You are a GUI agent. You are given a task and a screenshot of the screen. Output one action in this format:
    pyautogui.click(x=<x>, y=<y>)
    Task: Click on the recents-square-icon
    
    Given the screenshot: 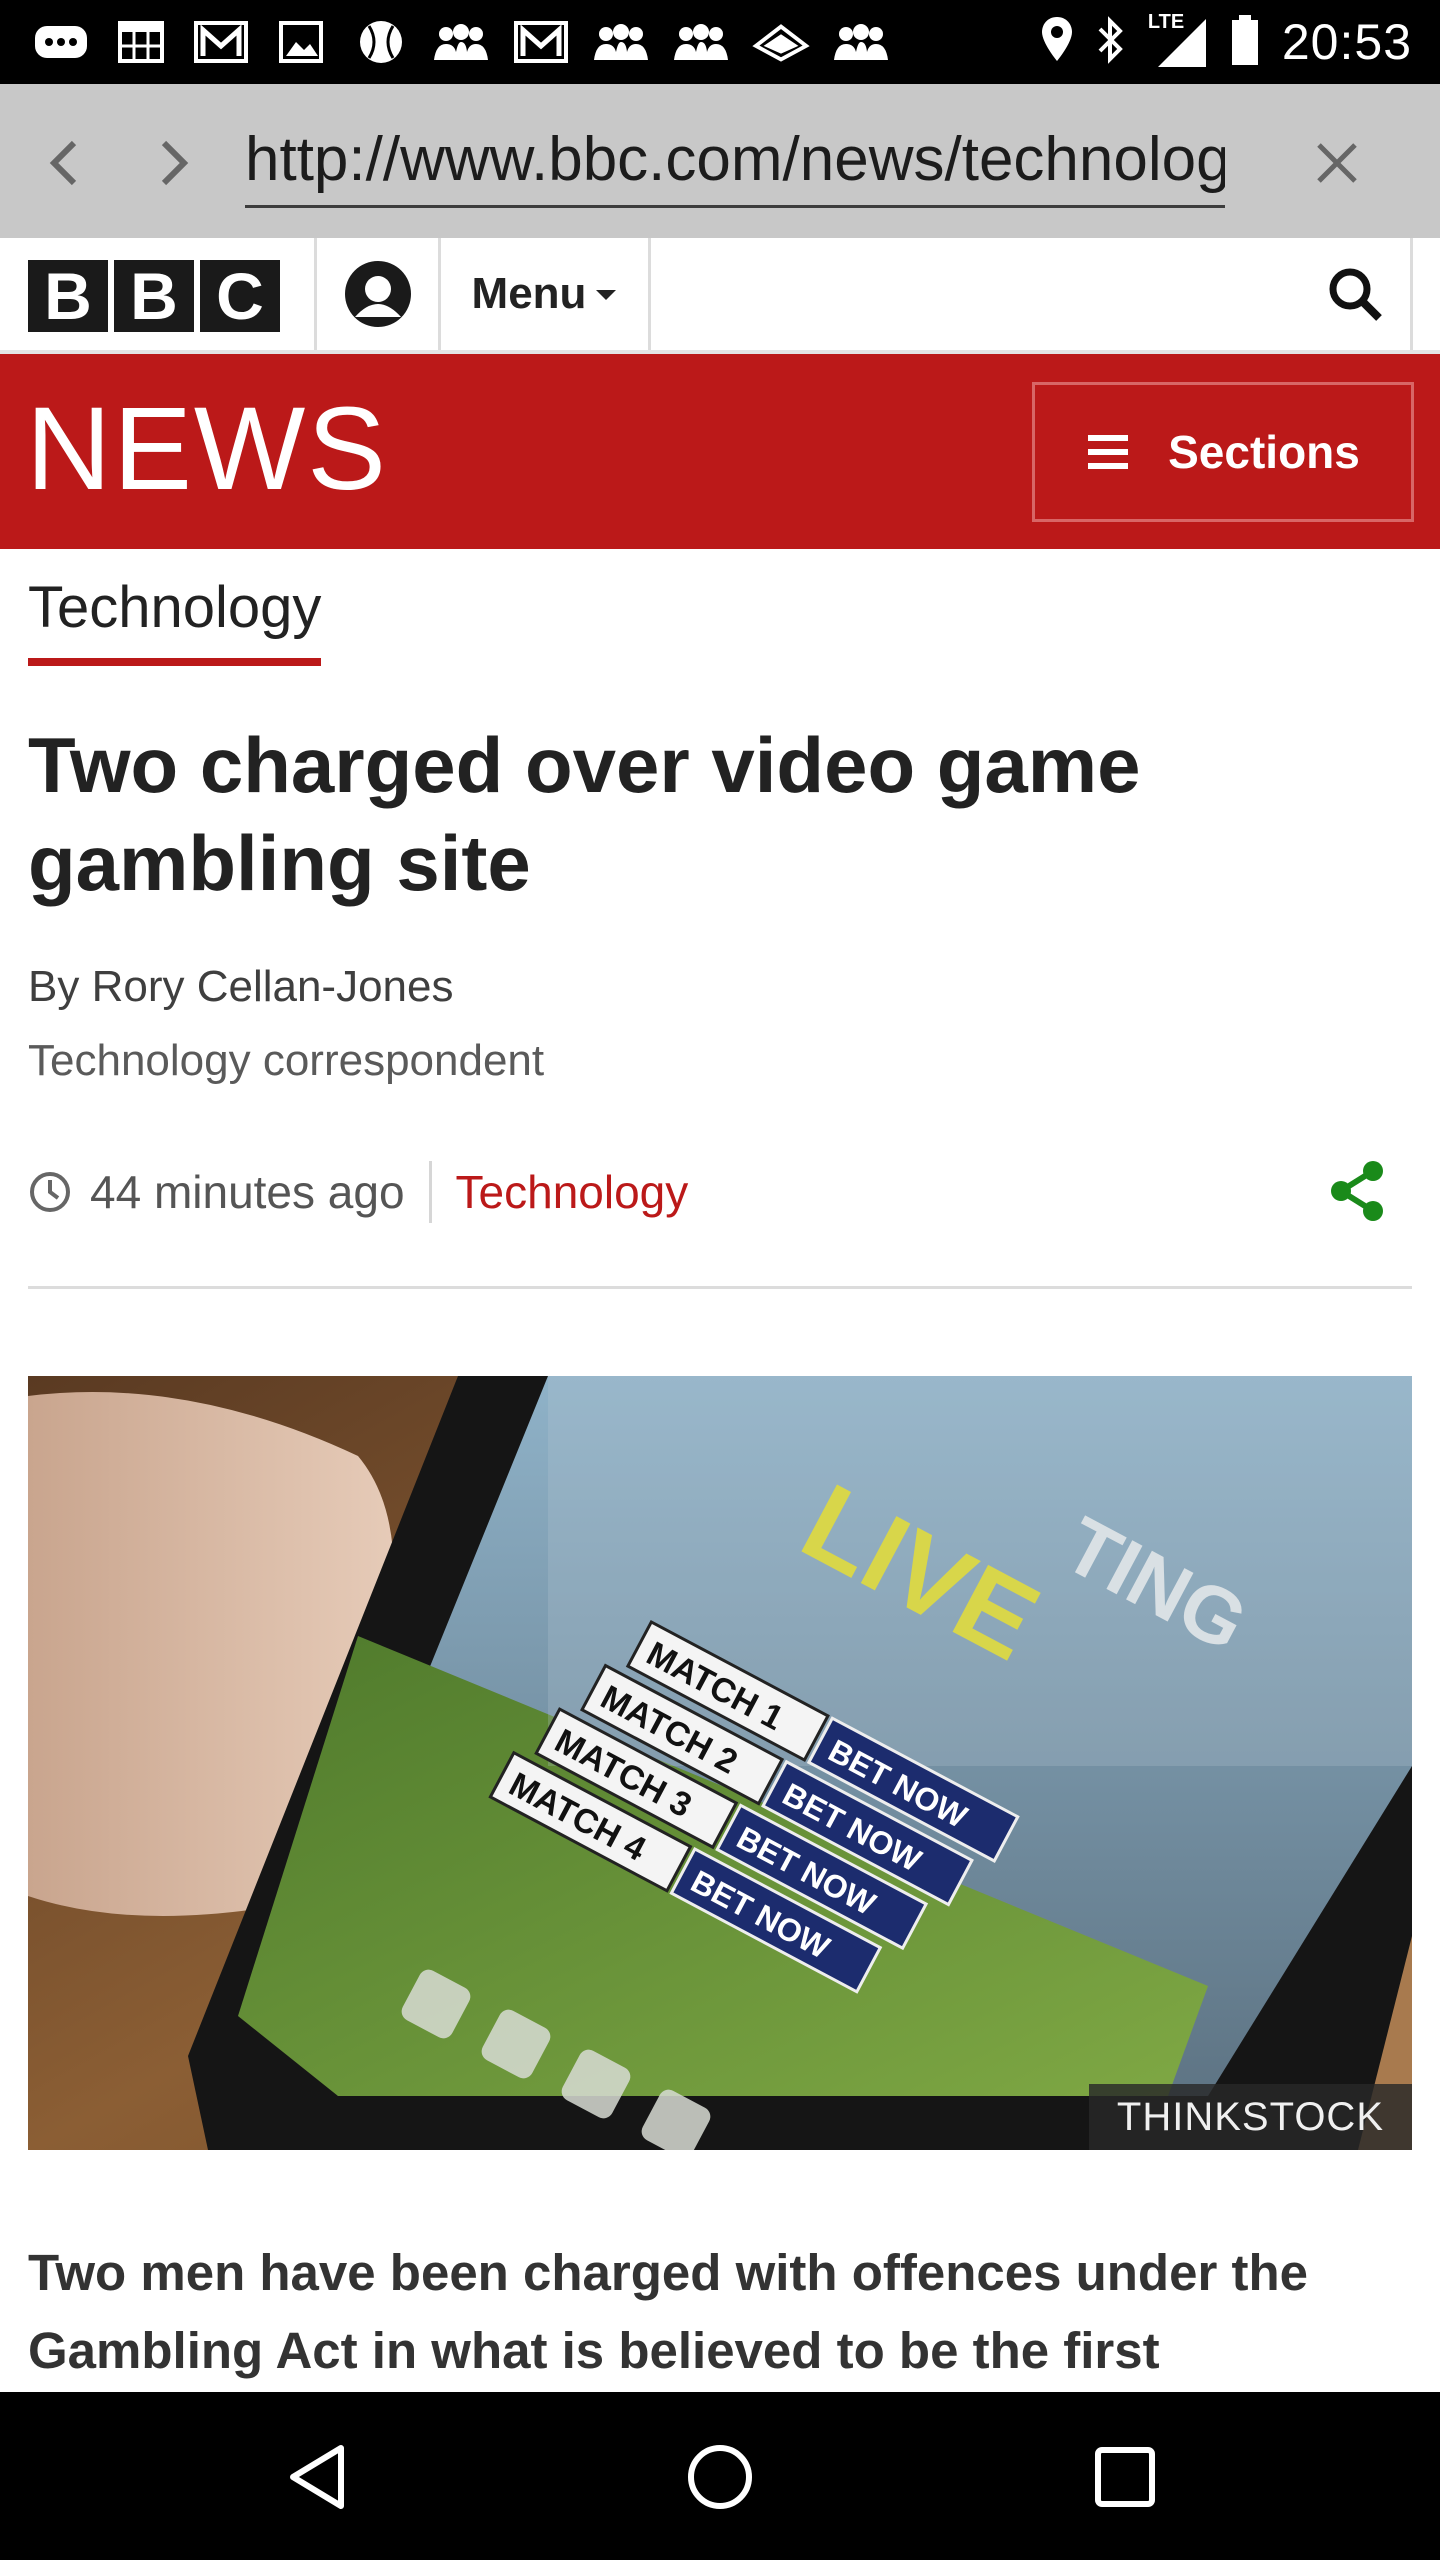 What is the action you would take?
    pyautogui.click(x=1125, y=2477)
    